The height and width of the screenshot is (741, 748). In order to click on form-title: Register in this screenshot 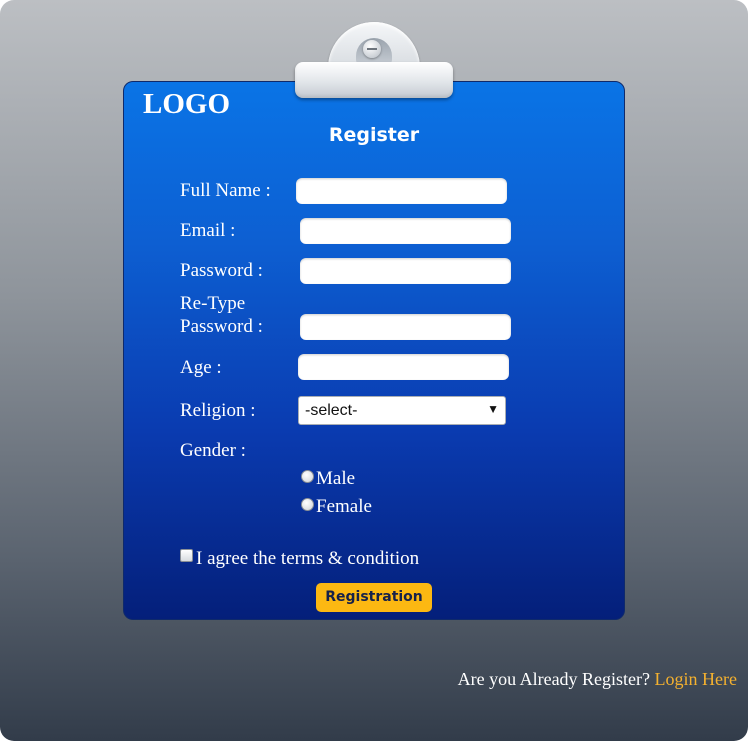, I will do `click(374, 135)`.